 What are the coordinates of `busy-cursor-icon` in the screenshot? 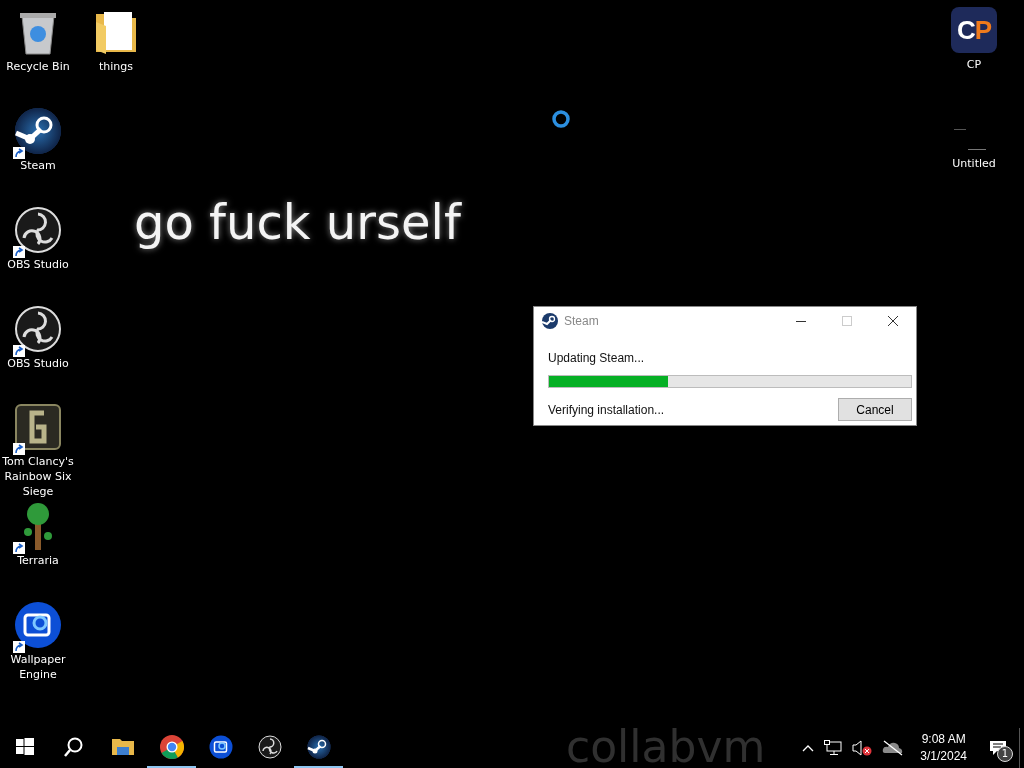 It's located at (561, 119).